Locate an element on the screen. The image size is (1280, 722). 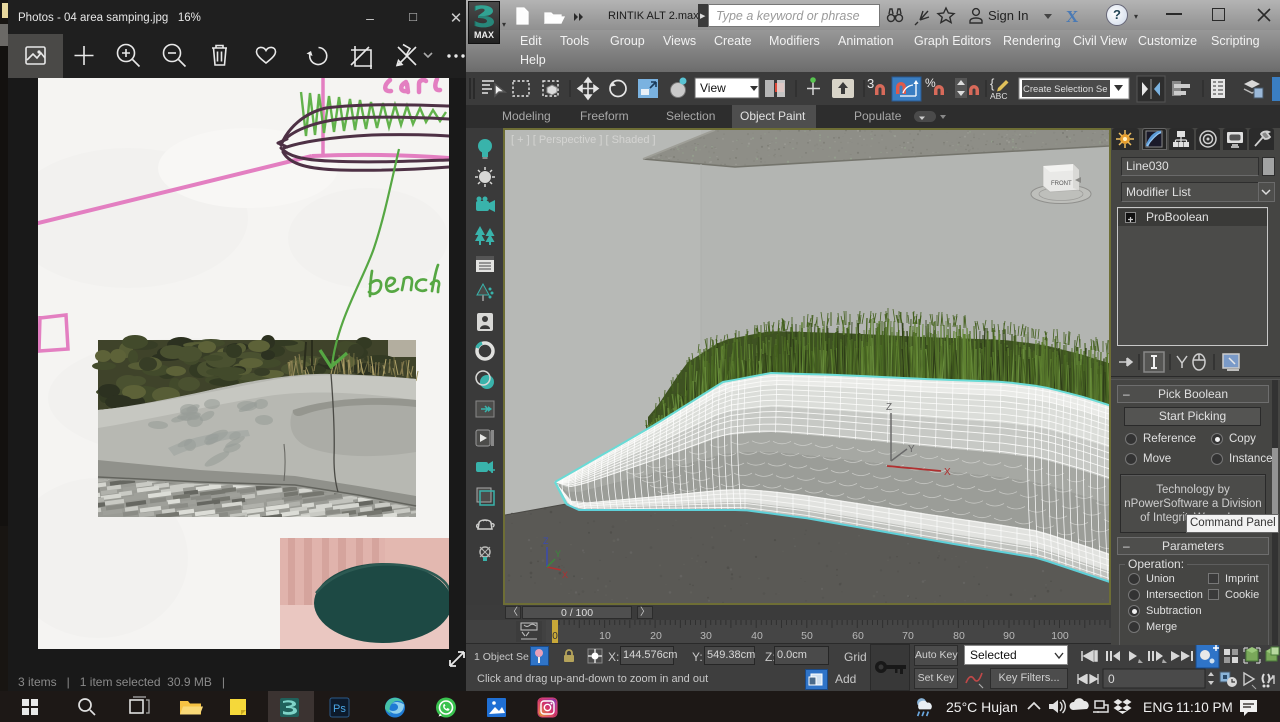
svg-text: 3 is located at coordinates (870, 83).